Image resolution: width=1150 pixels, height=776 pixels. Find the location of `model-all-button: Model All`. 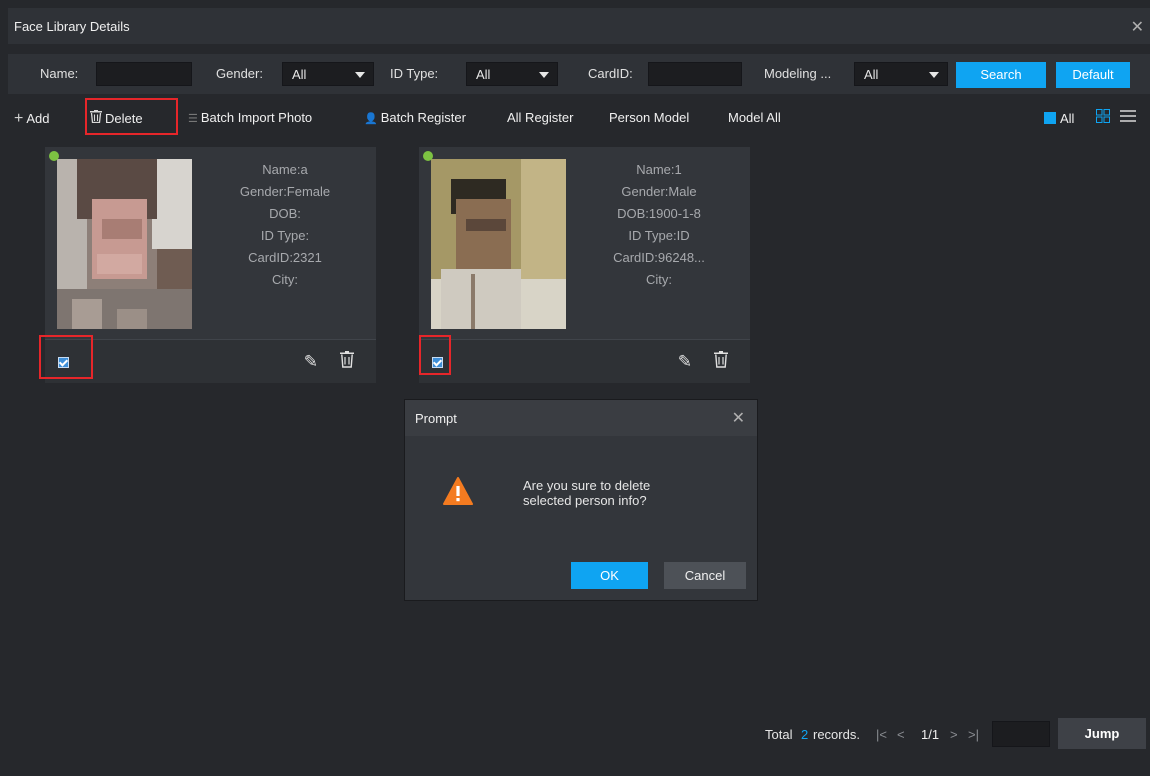

model-all-button: Model All is located at coordinates (754, 117).